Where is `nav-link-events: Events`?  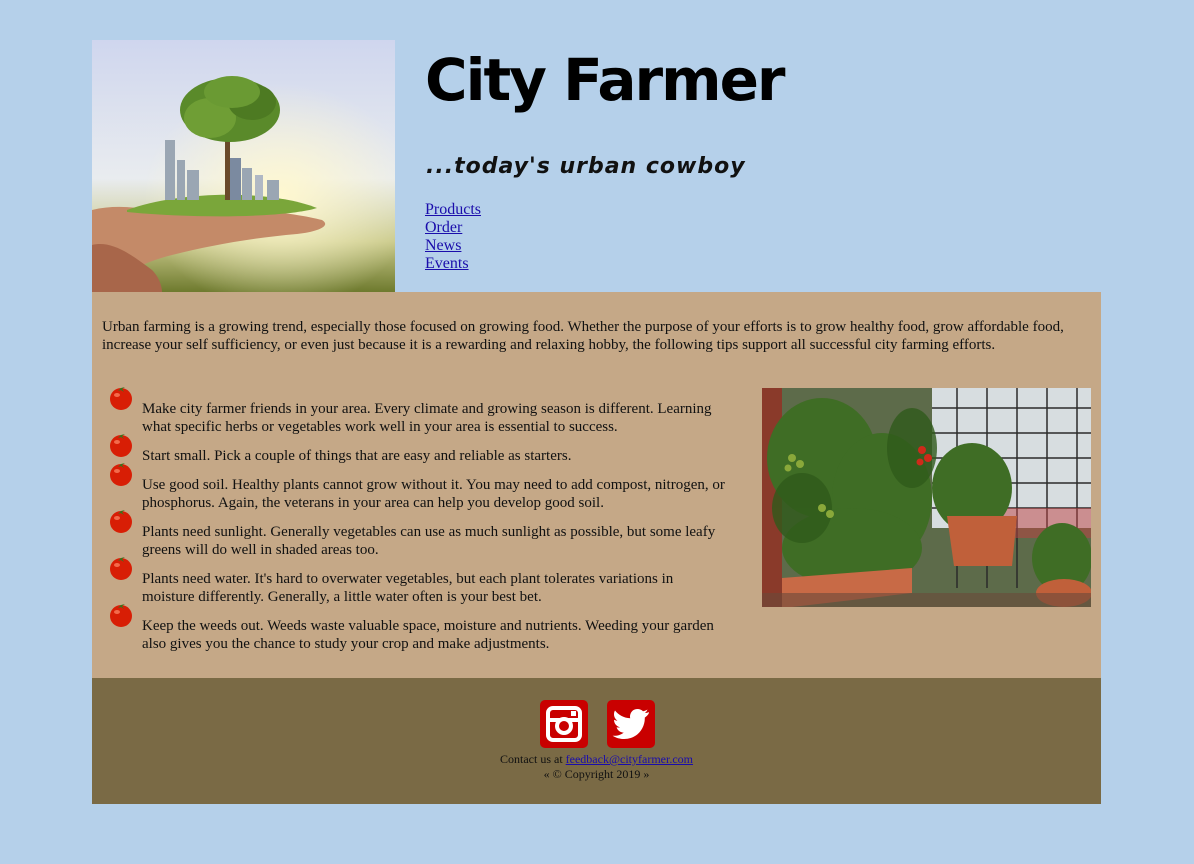
nav-link-events: Events is located at coordinates (453, 264).